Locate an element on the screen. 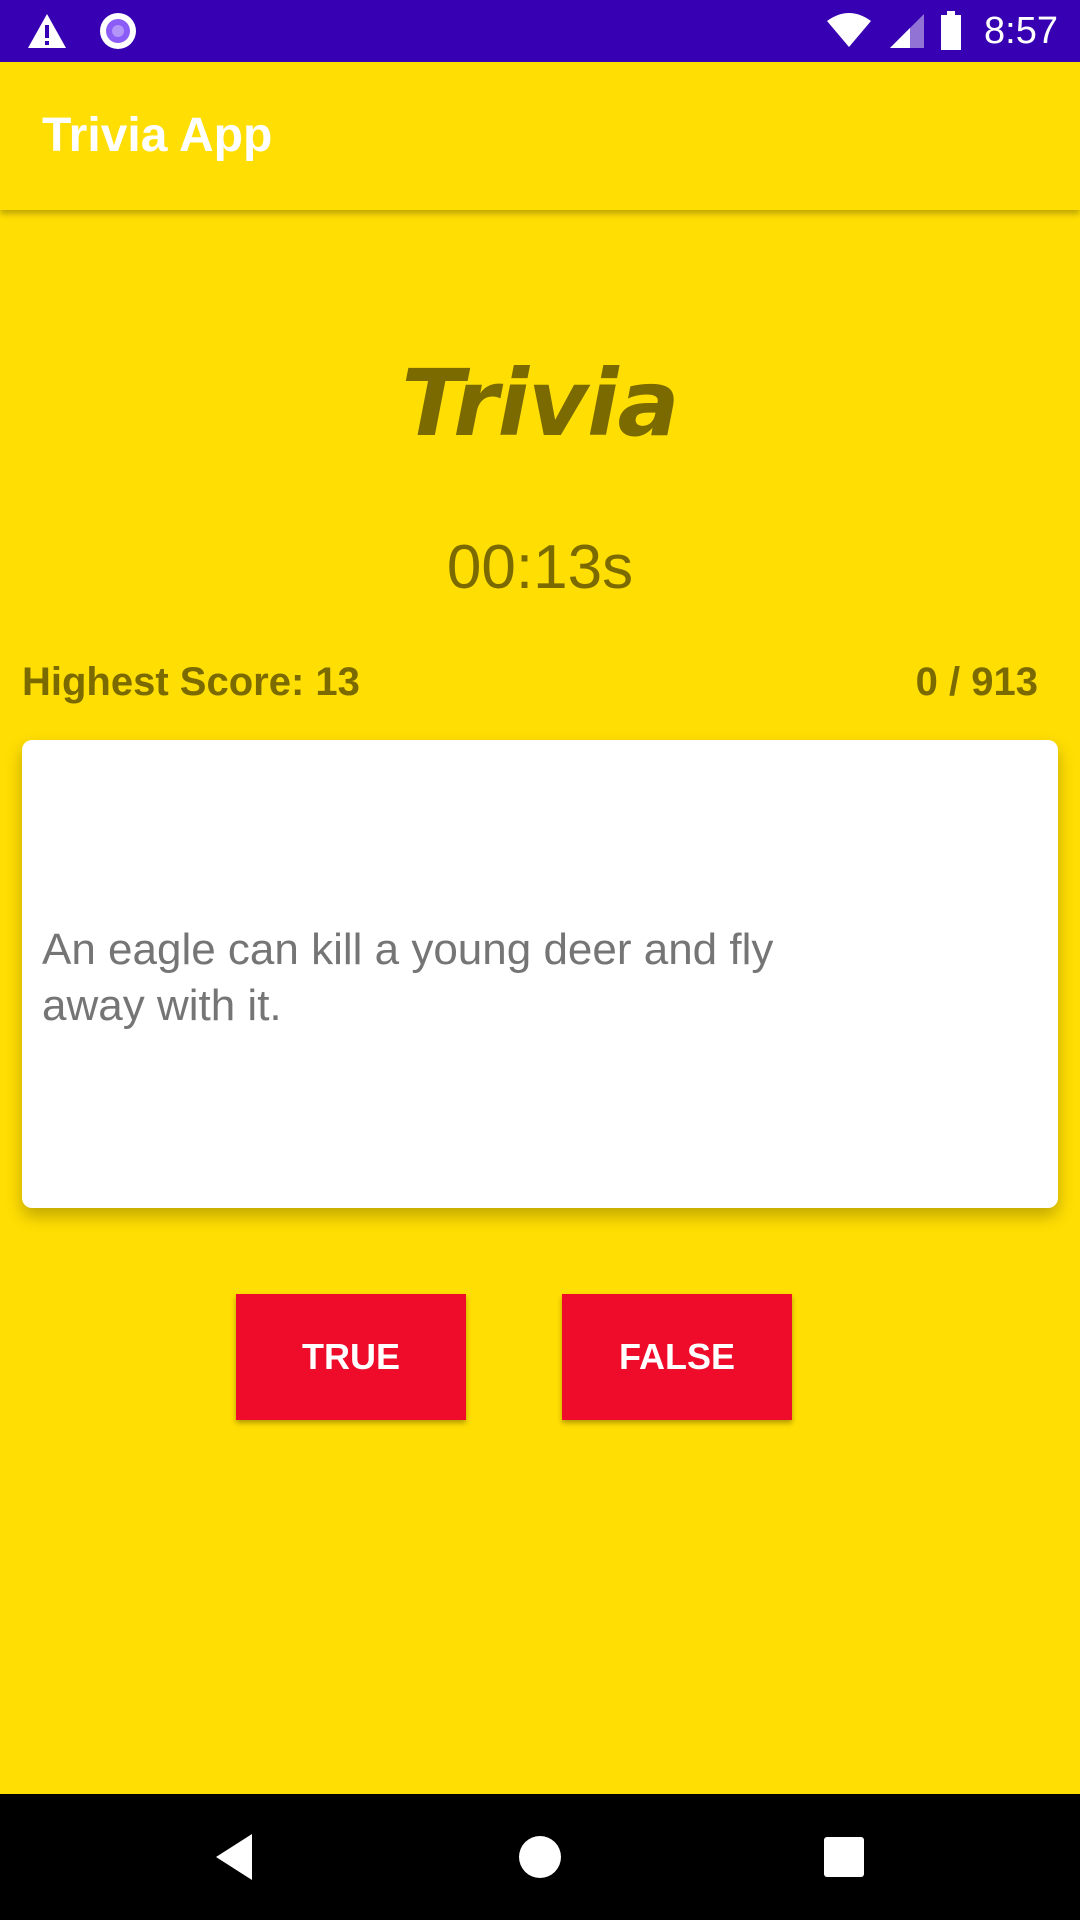 The image size is (1080, 1920). status-time: 8:57 is located at coordinates (1021, 30).